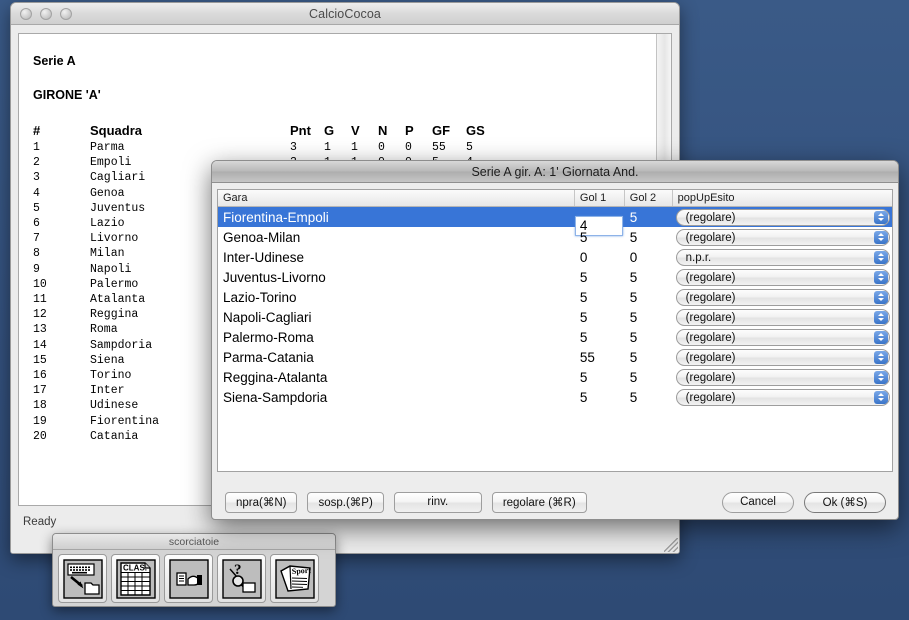  I want to click on cell-gara: Reggina-Atalanta, so click(396, 377).